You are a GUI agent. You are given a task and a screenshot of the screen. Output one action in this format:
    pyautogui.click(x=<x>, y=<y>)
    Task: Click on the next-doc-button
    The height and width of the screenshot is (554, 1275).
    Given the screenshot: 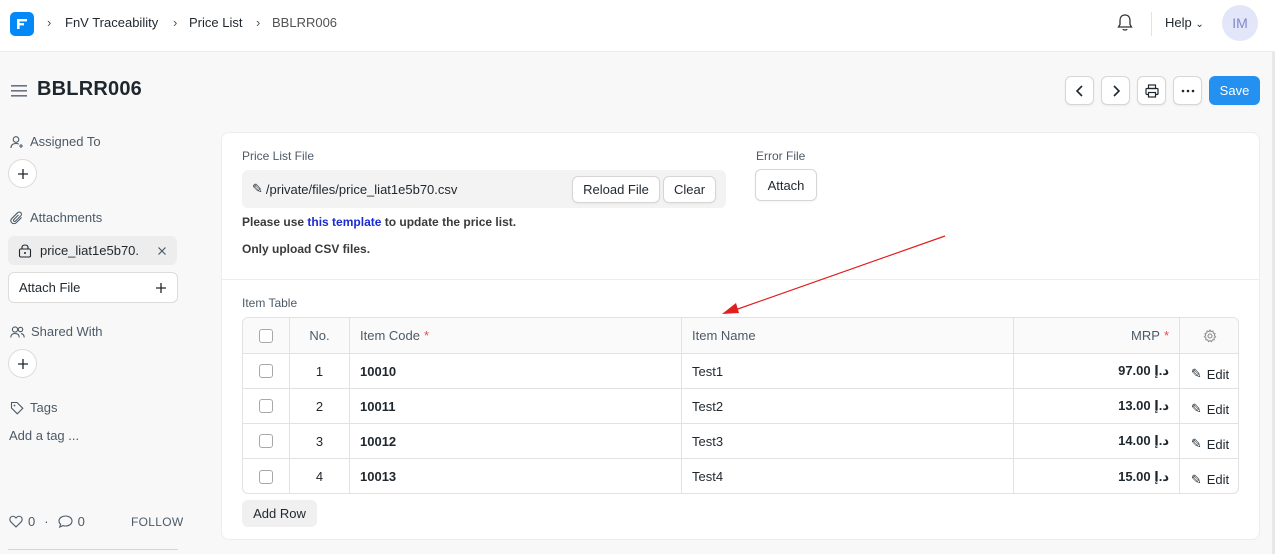 What is the action you would take?
    pyautogui.click(x=1115, y=90)
    